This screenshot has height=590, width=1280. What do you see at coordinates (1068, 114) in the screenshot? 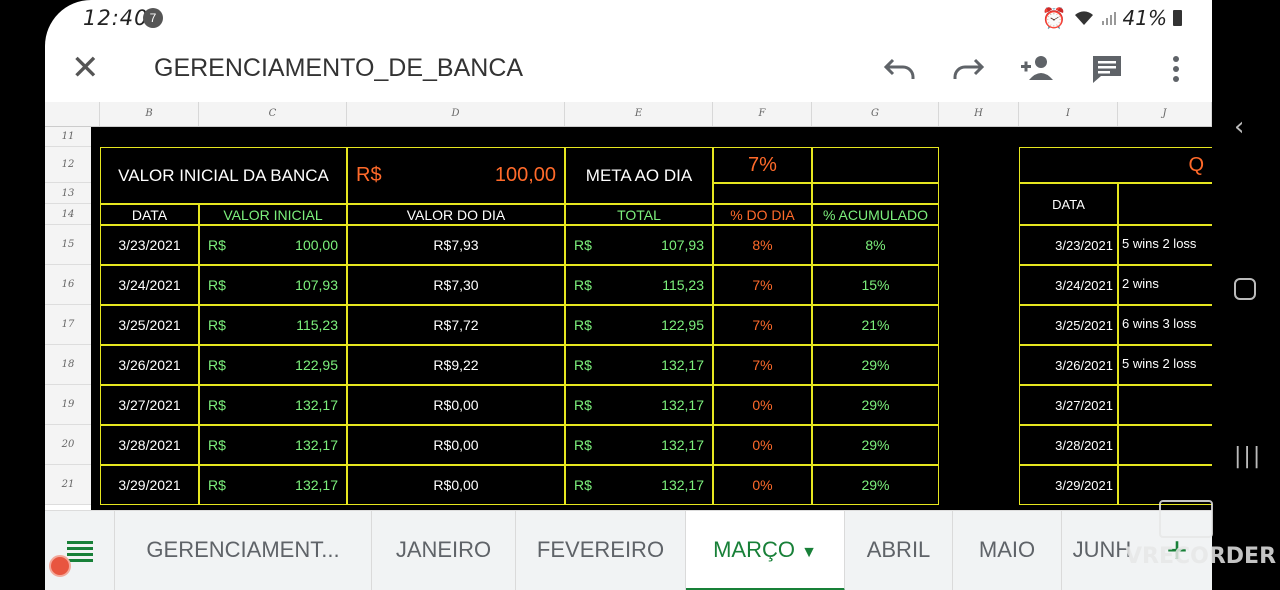
I see `column-header: I` at bounding box center [1068, 114].